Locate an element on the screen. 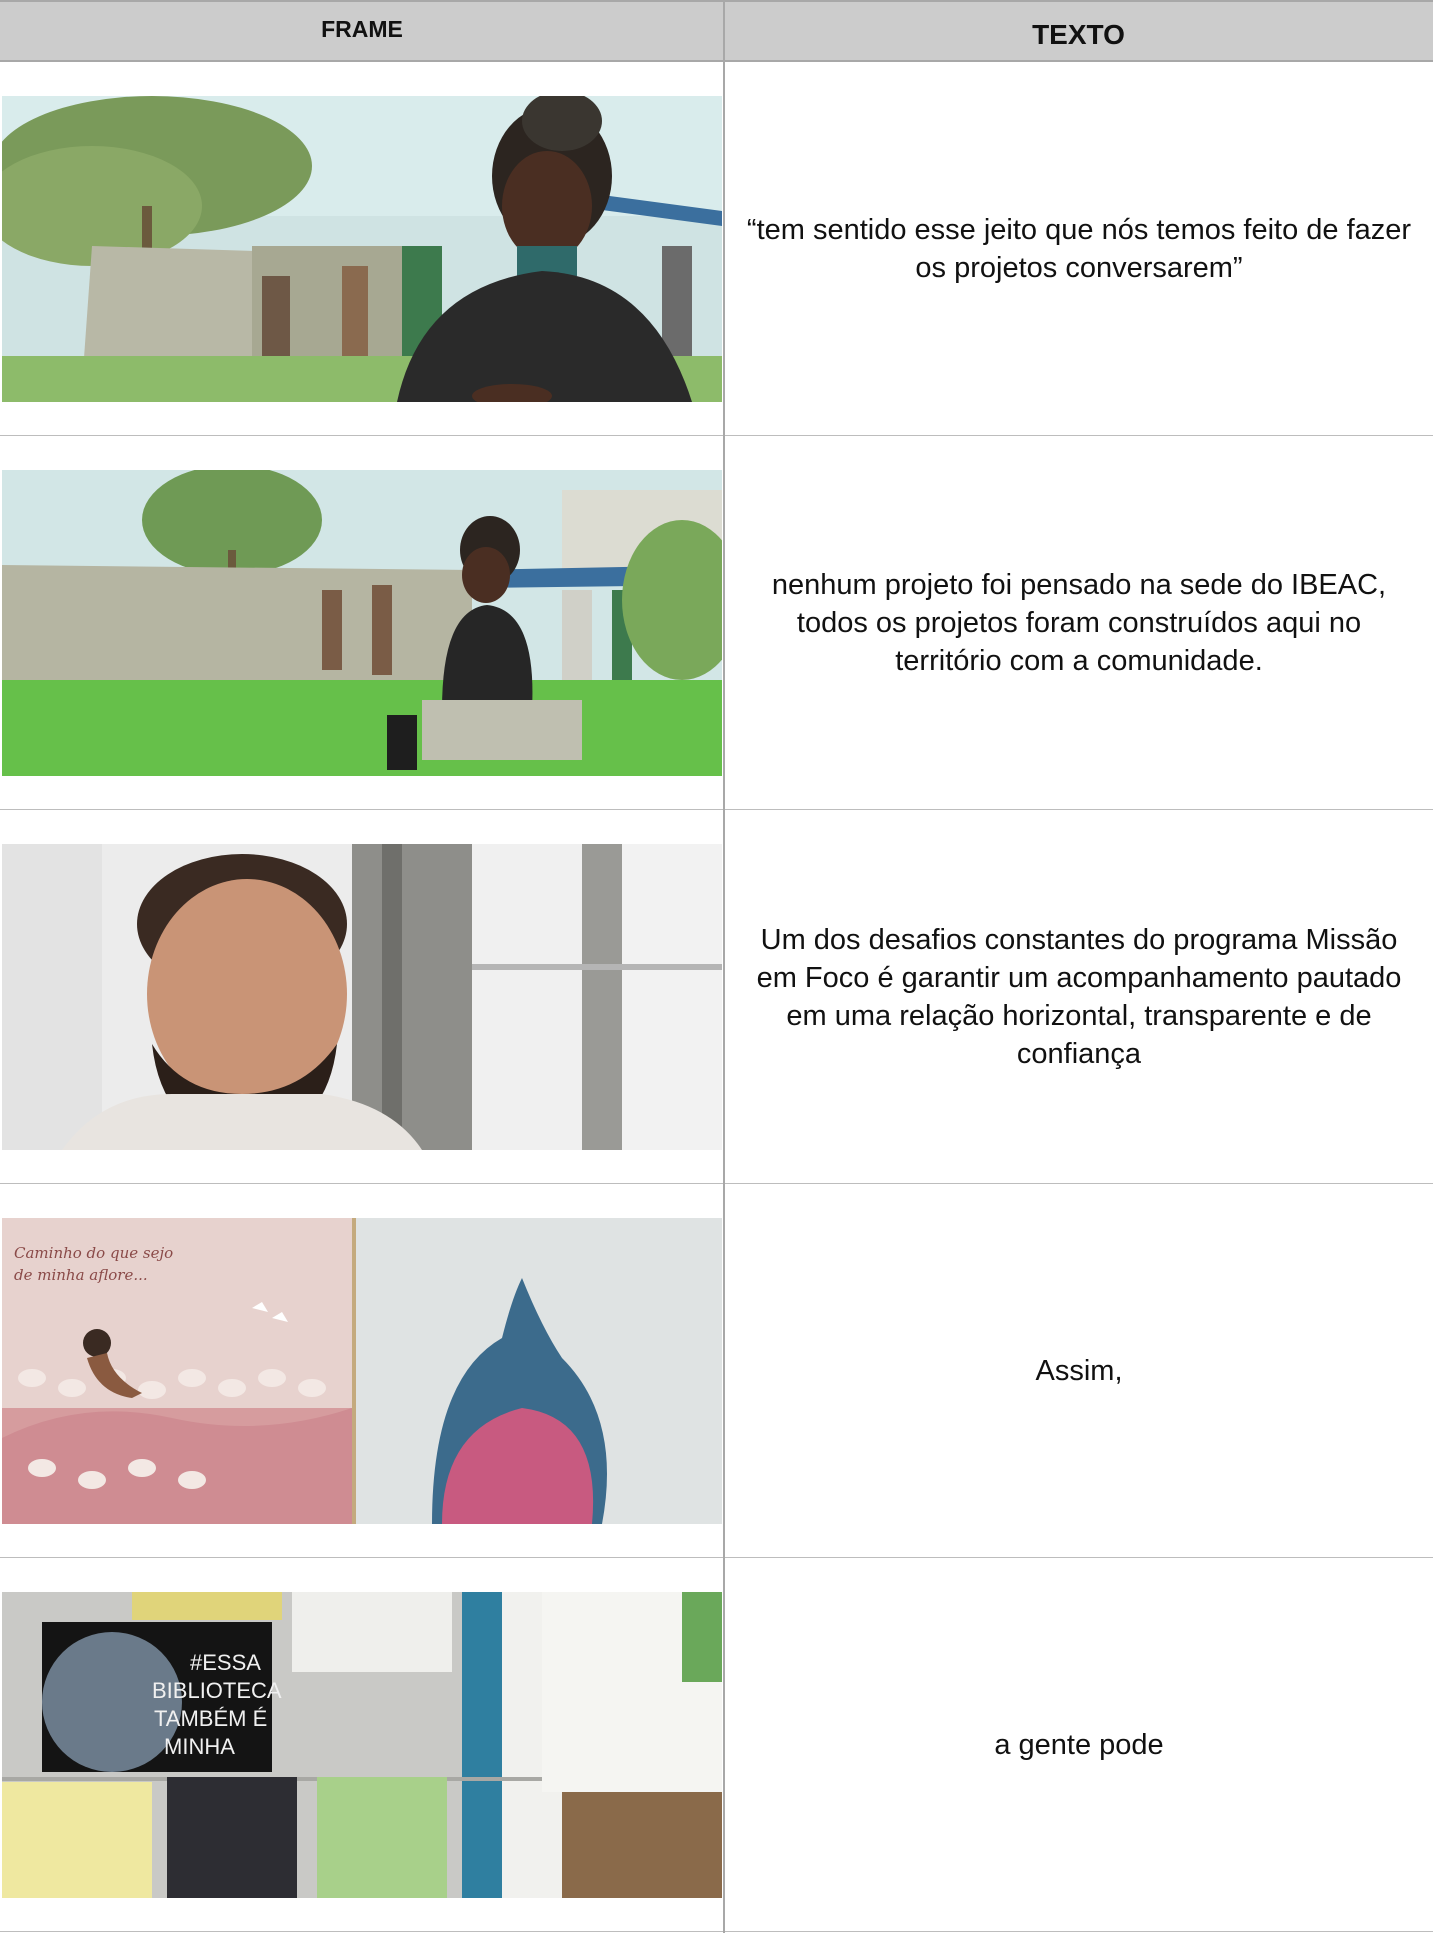 Image resolution: width=1433 pixels, height=1933 pixels. sign-line4: MINHA is located at coordinates (199, 1746).